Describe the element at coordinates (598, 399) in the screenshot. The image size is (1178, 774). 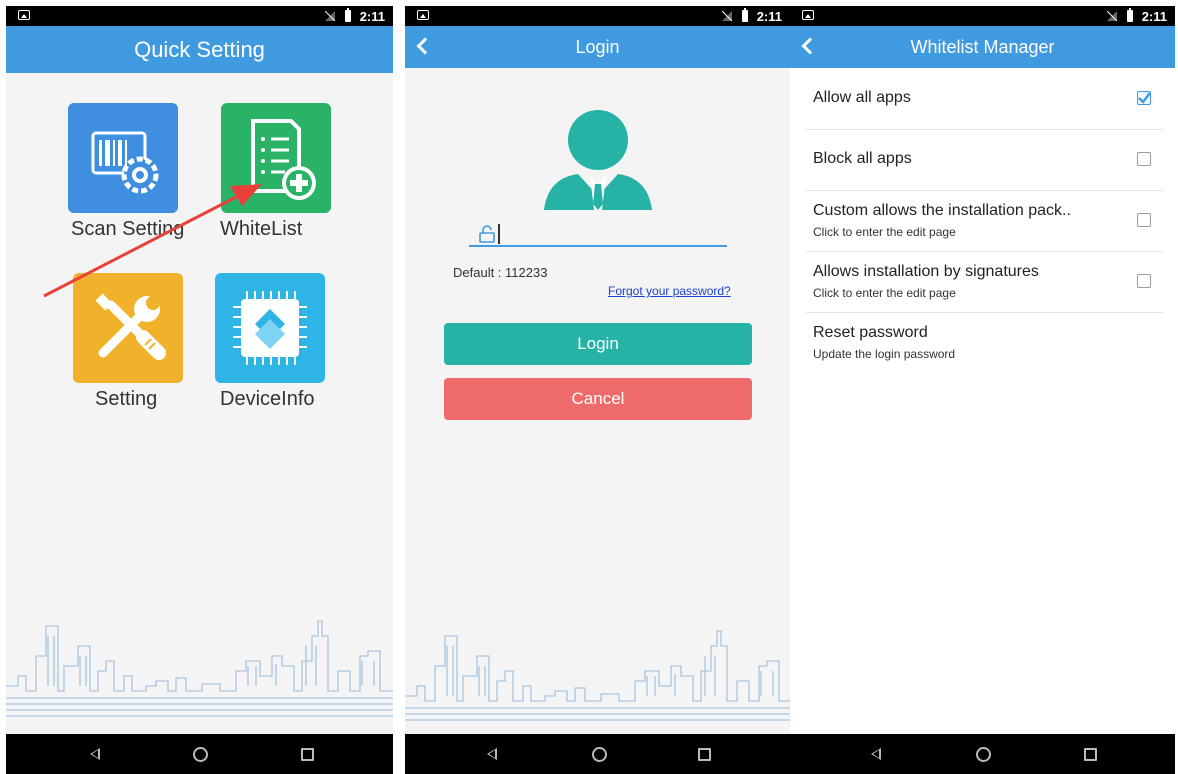
I see `cancel-button: Cancel` at that location.